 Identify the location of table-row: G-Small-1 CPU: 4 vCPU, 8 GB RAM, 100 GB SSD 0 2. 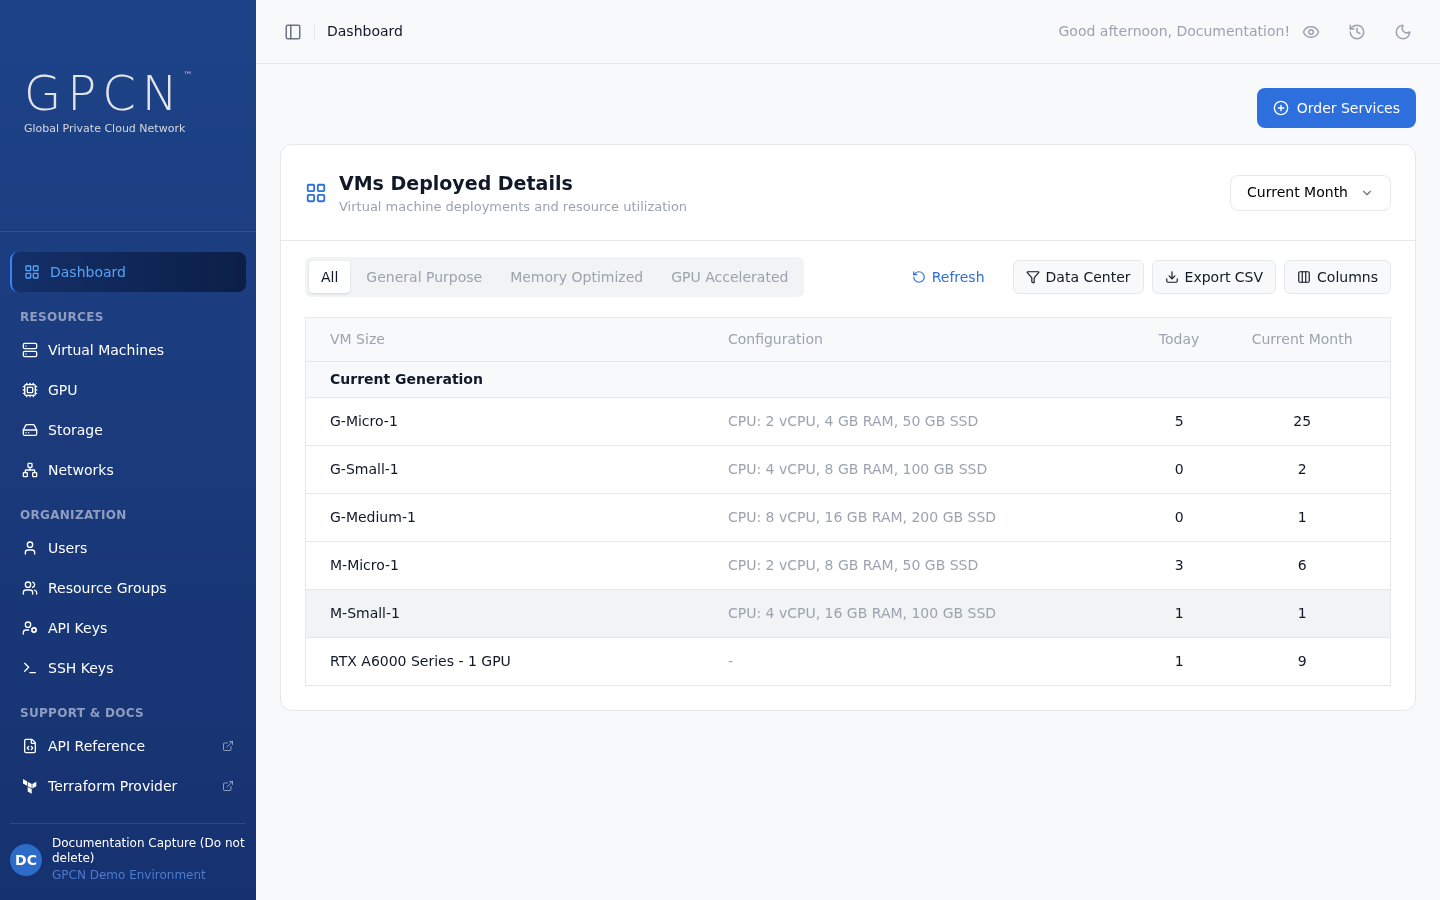
(848, 469).